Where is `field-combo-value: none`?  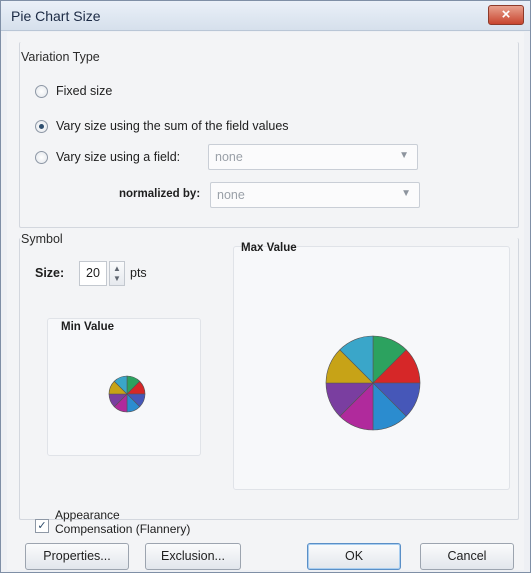 field-combo-value: none is located at coordinates (229, 157).